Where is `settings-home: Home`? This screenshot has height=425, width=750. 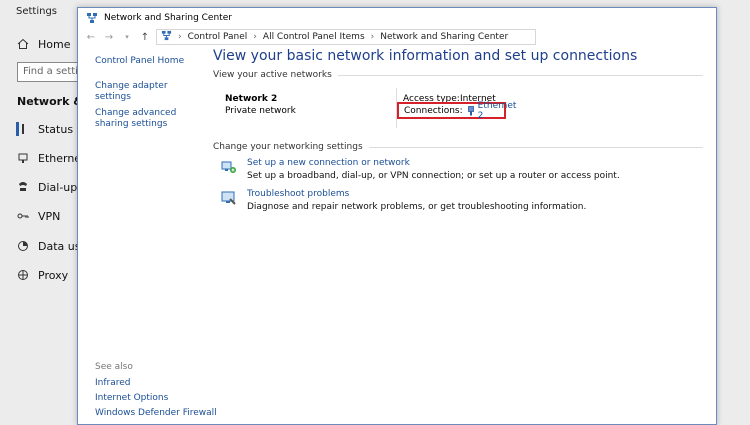 settings-home: Home is located at coordinates (43, 44).